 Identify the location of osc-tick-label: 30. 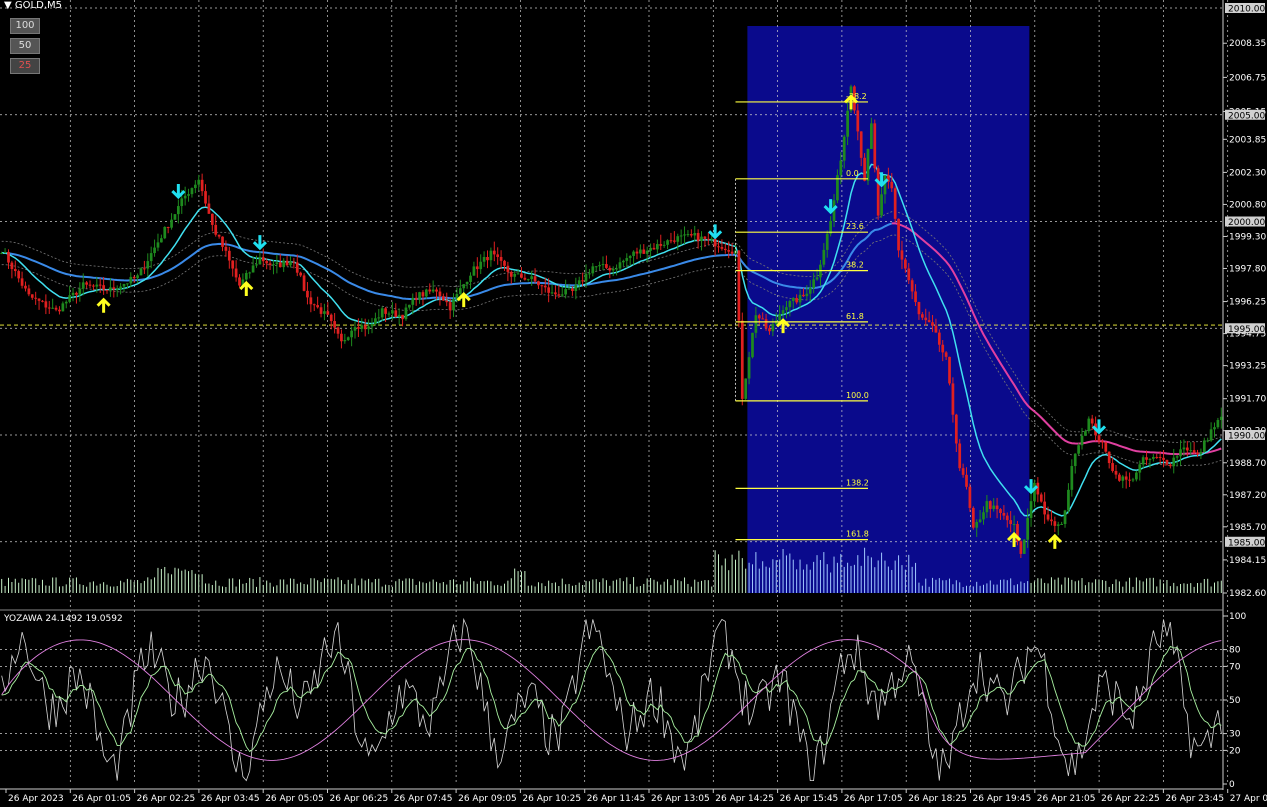
(1235, 735).